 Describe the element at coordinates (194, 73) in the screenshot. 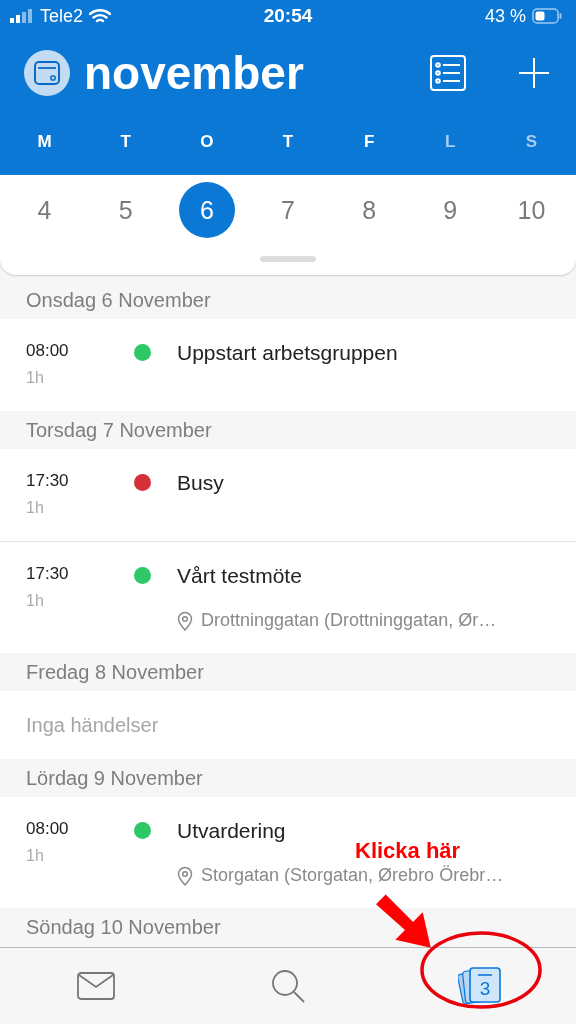

I see `month-title: november` at that location.